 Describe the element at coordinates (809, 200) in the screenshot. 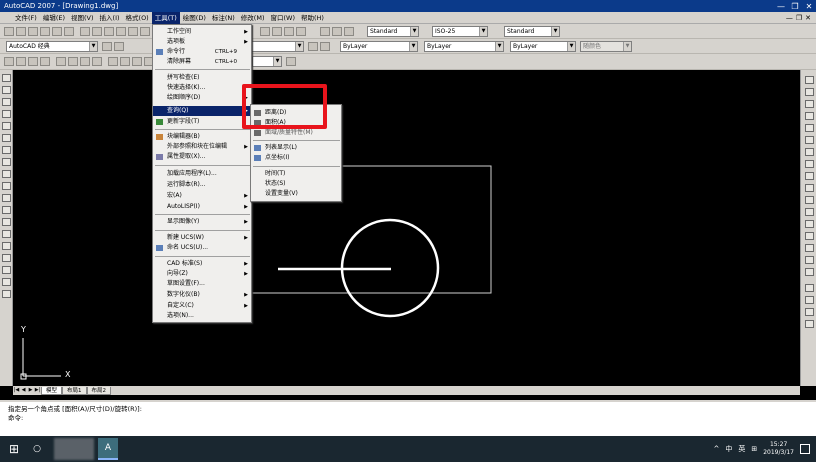

I see `extend-icon` at that location.